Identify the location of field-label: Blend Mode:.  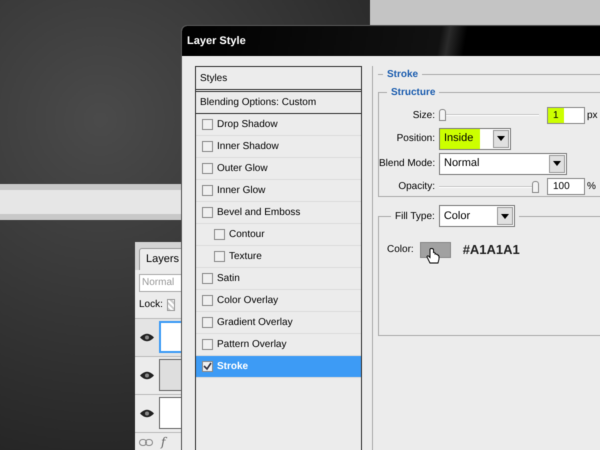
(407, 164).